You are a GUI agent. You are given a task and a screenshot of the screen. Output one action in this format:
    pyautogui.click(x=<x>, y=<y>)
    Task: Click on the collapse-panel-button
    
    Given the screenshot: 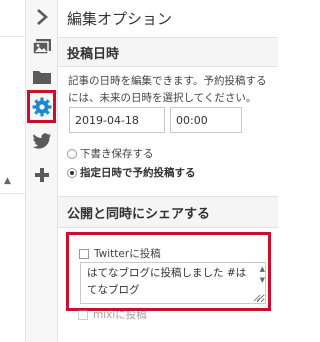 What is the action you would take?
    pyautogui.click(x=42, y=17)
    